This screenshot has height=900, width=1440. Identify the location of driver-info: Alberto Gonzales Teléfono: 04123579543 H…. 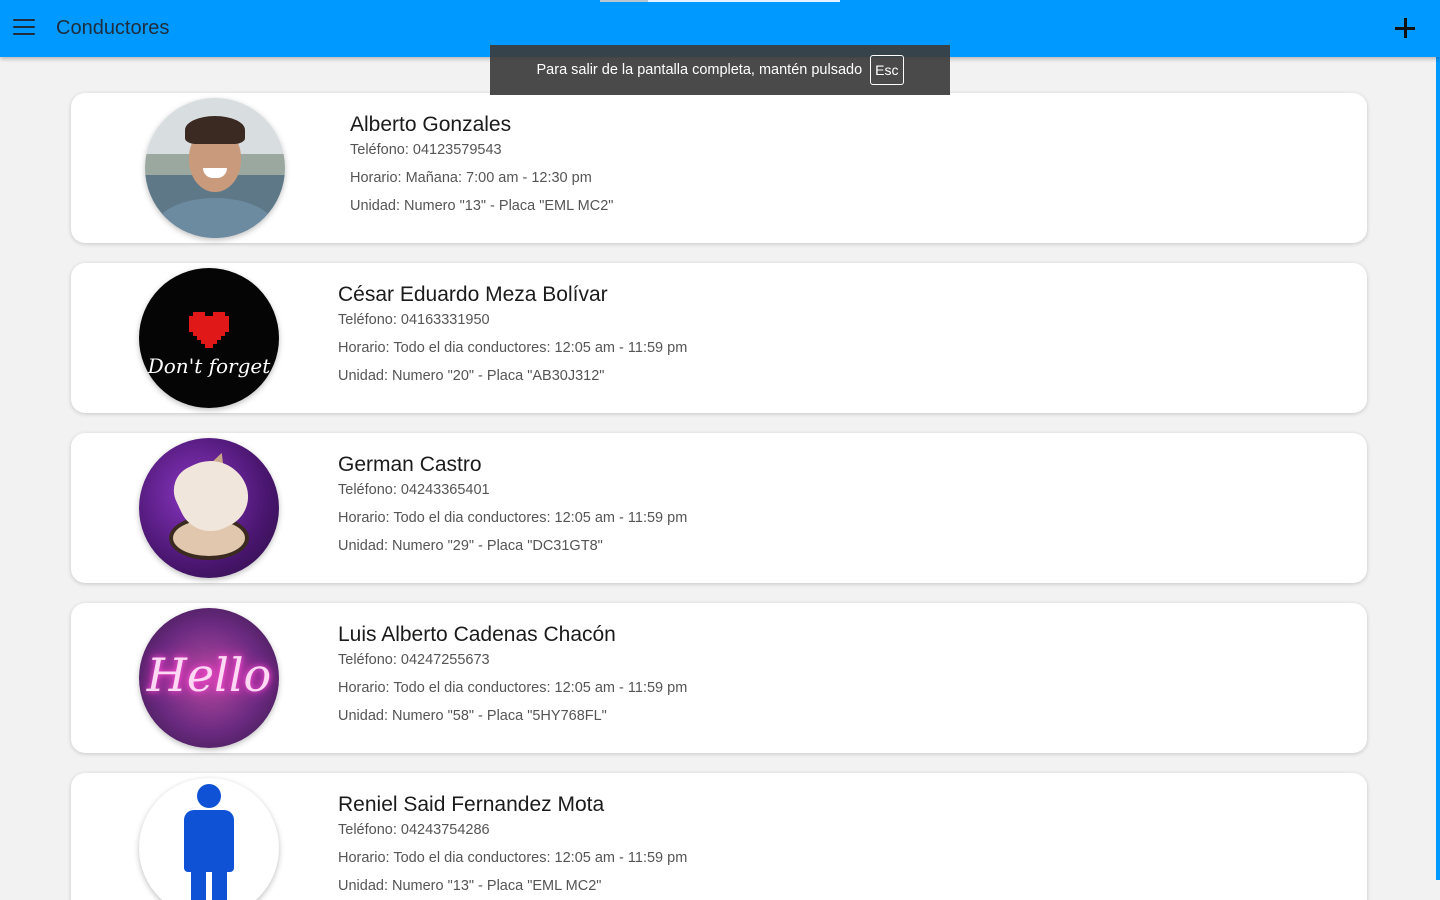
(481, 169).